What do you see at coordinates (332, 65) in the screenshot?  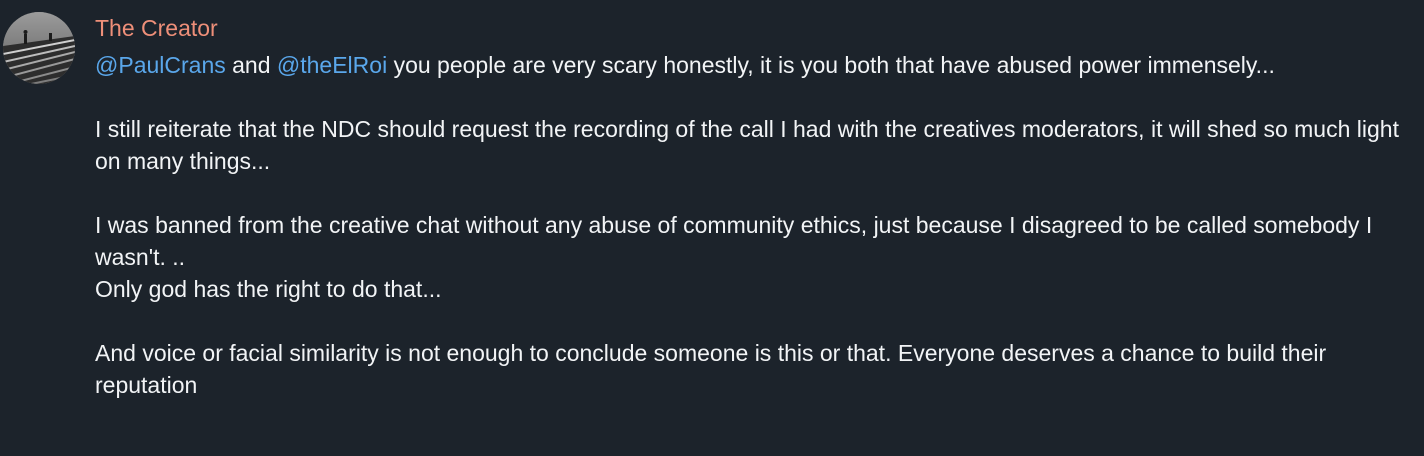 I see `mention-theelroi: @theElRoi` at bounding box center [332, 65].